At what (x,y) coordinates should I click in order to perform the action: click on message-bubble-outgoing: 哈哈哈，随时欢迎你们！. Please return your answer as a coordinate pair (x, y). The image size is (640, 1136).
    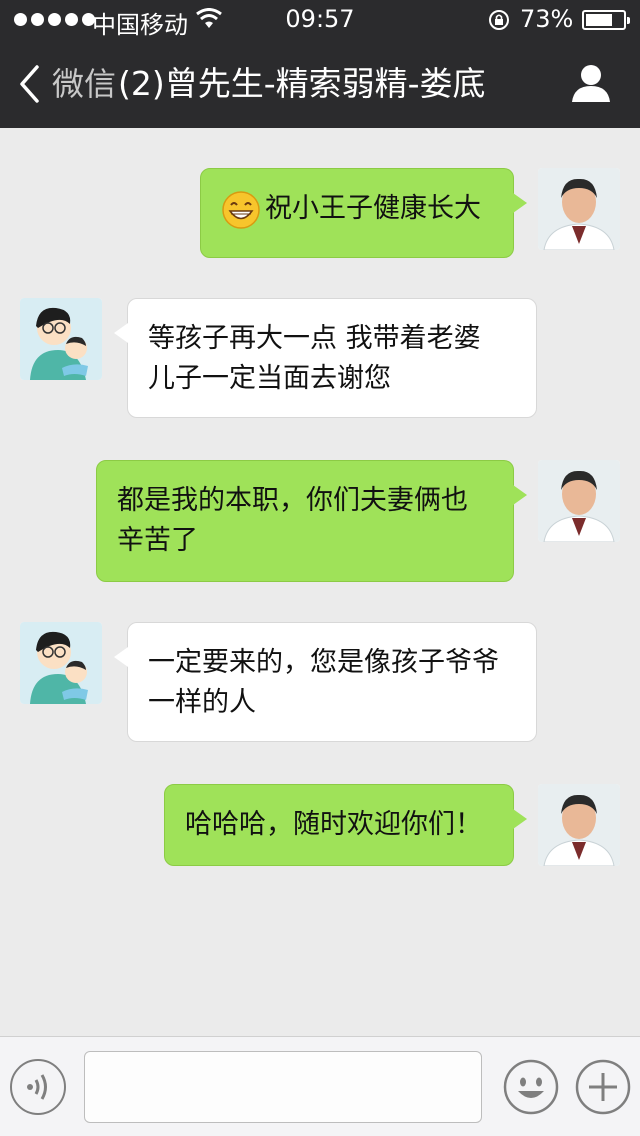
    Looking at the image, I should click on (345, 825).